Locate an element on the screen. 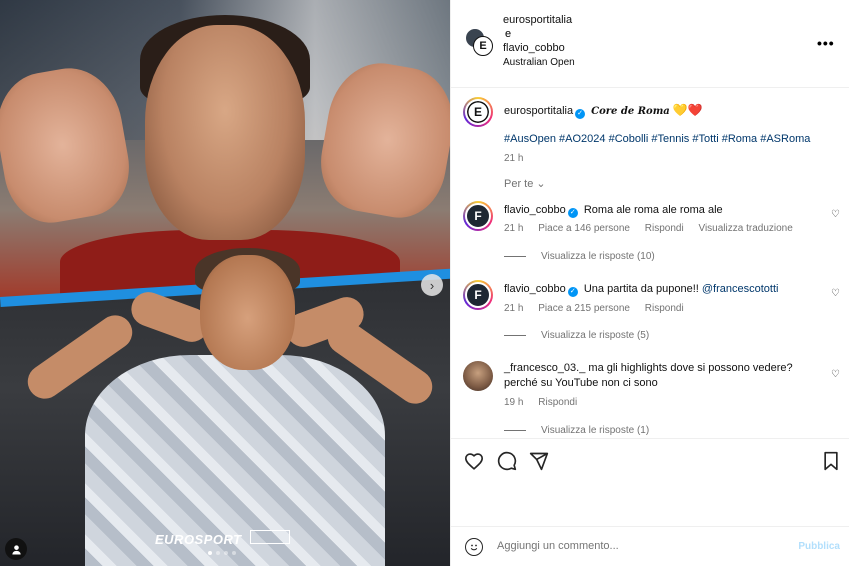  location-link: Australian Open is located at coordinates (539, 63).